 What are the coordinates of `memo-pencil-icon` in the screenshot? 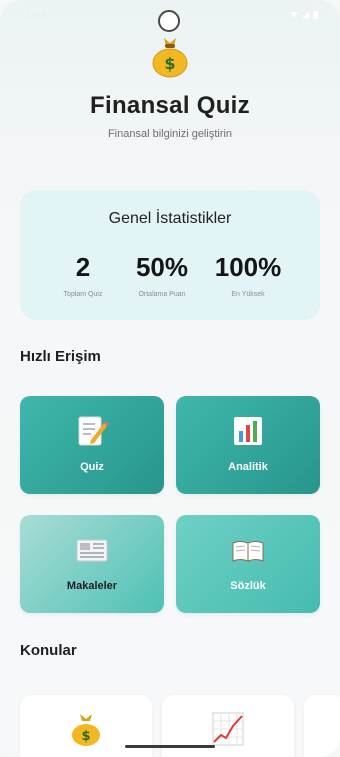 It's located at (93, 431).